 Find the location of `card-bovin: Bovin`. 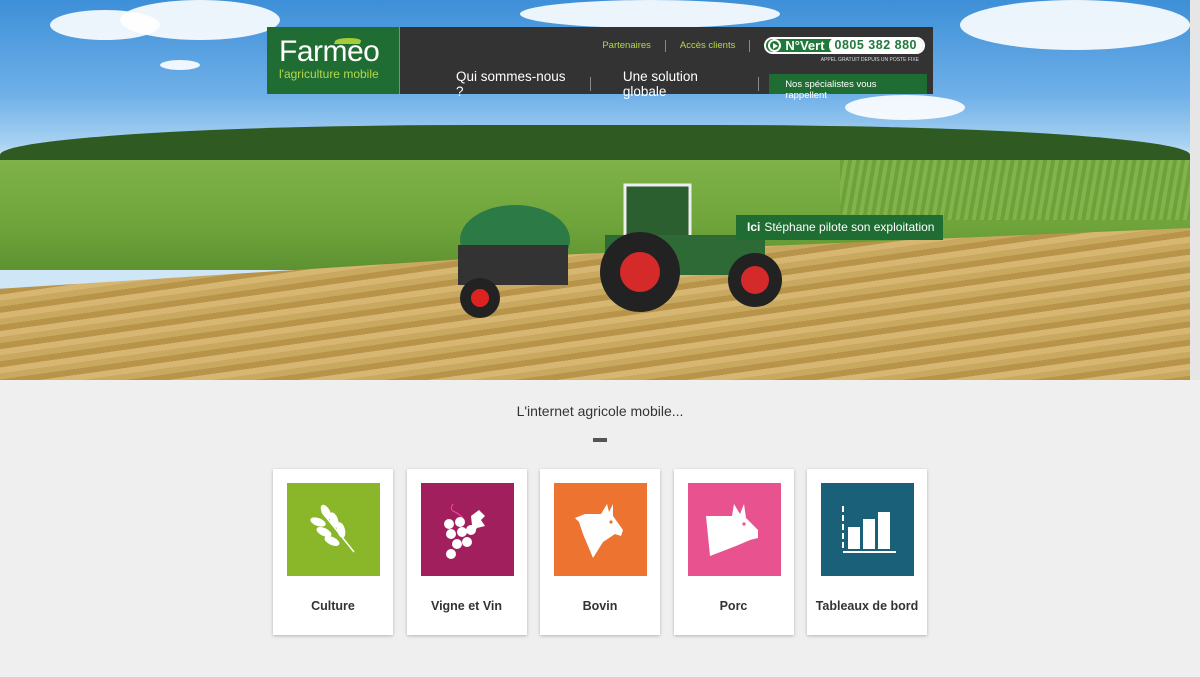

card-bovin: Bovin is located at coordinates (600, 552).